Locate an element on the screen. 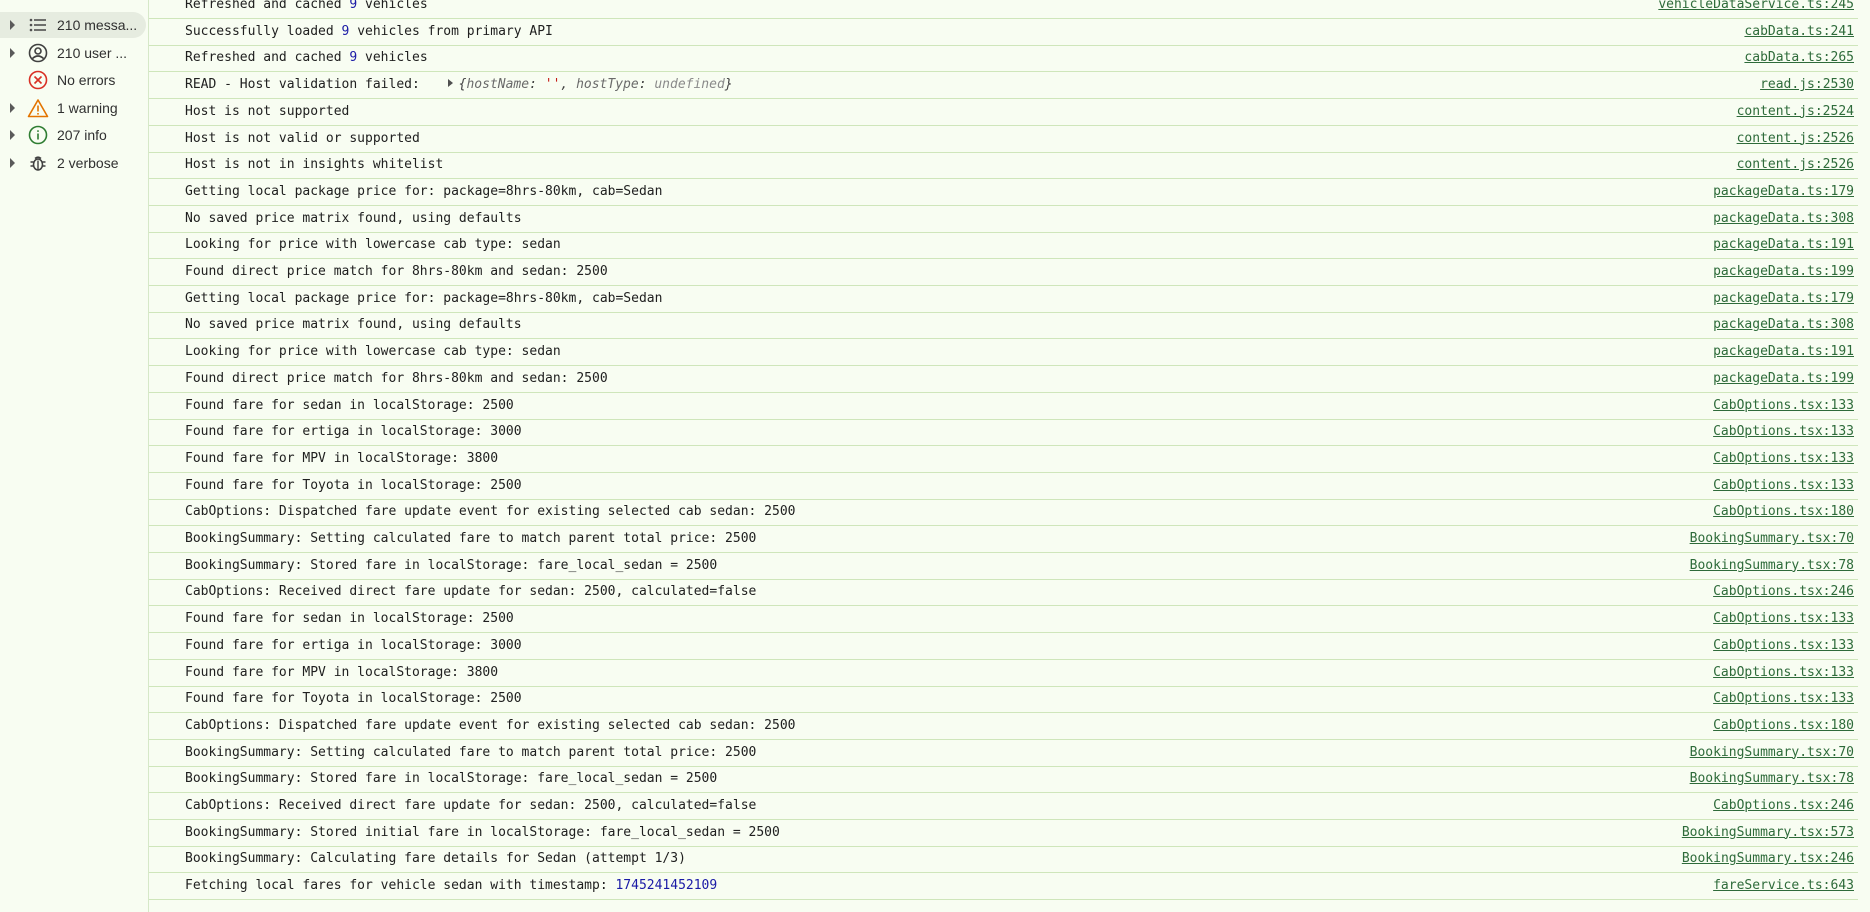  message-text: Host is not supported is located at coordinates (267, 111).